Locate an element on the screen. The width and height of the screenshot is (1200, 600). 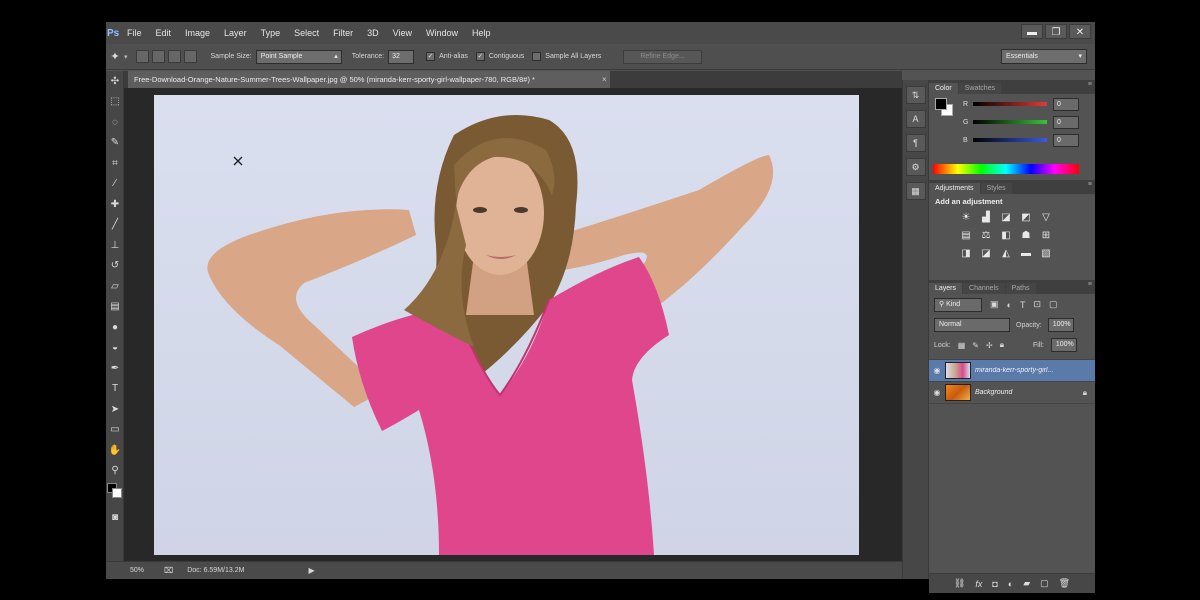
add-mask-icon: ◘ is located at coordinates (994, 584).